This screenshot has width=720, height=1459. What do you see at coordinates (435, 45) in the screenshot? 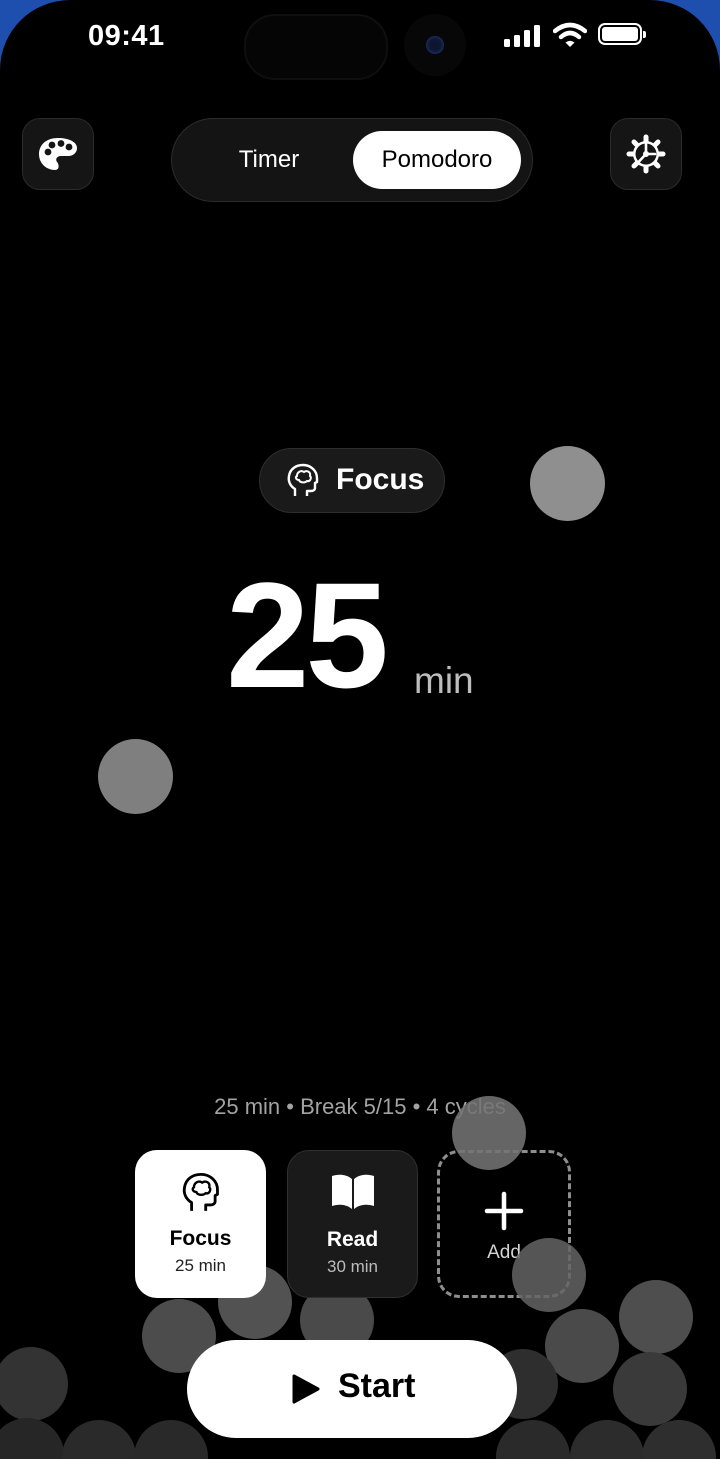
I see `front-camera` at bounding box center [435, 45].